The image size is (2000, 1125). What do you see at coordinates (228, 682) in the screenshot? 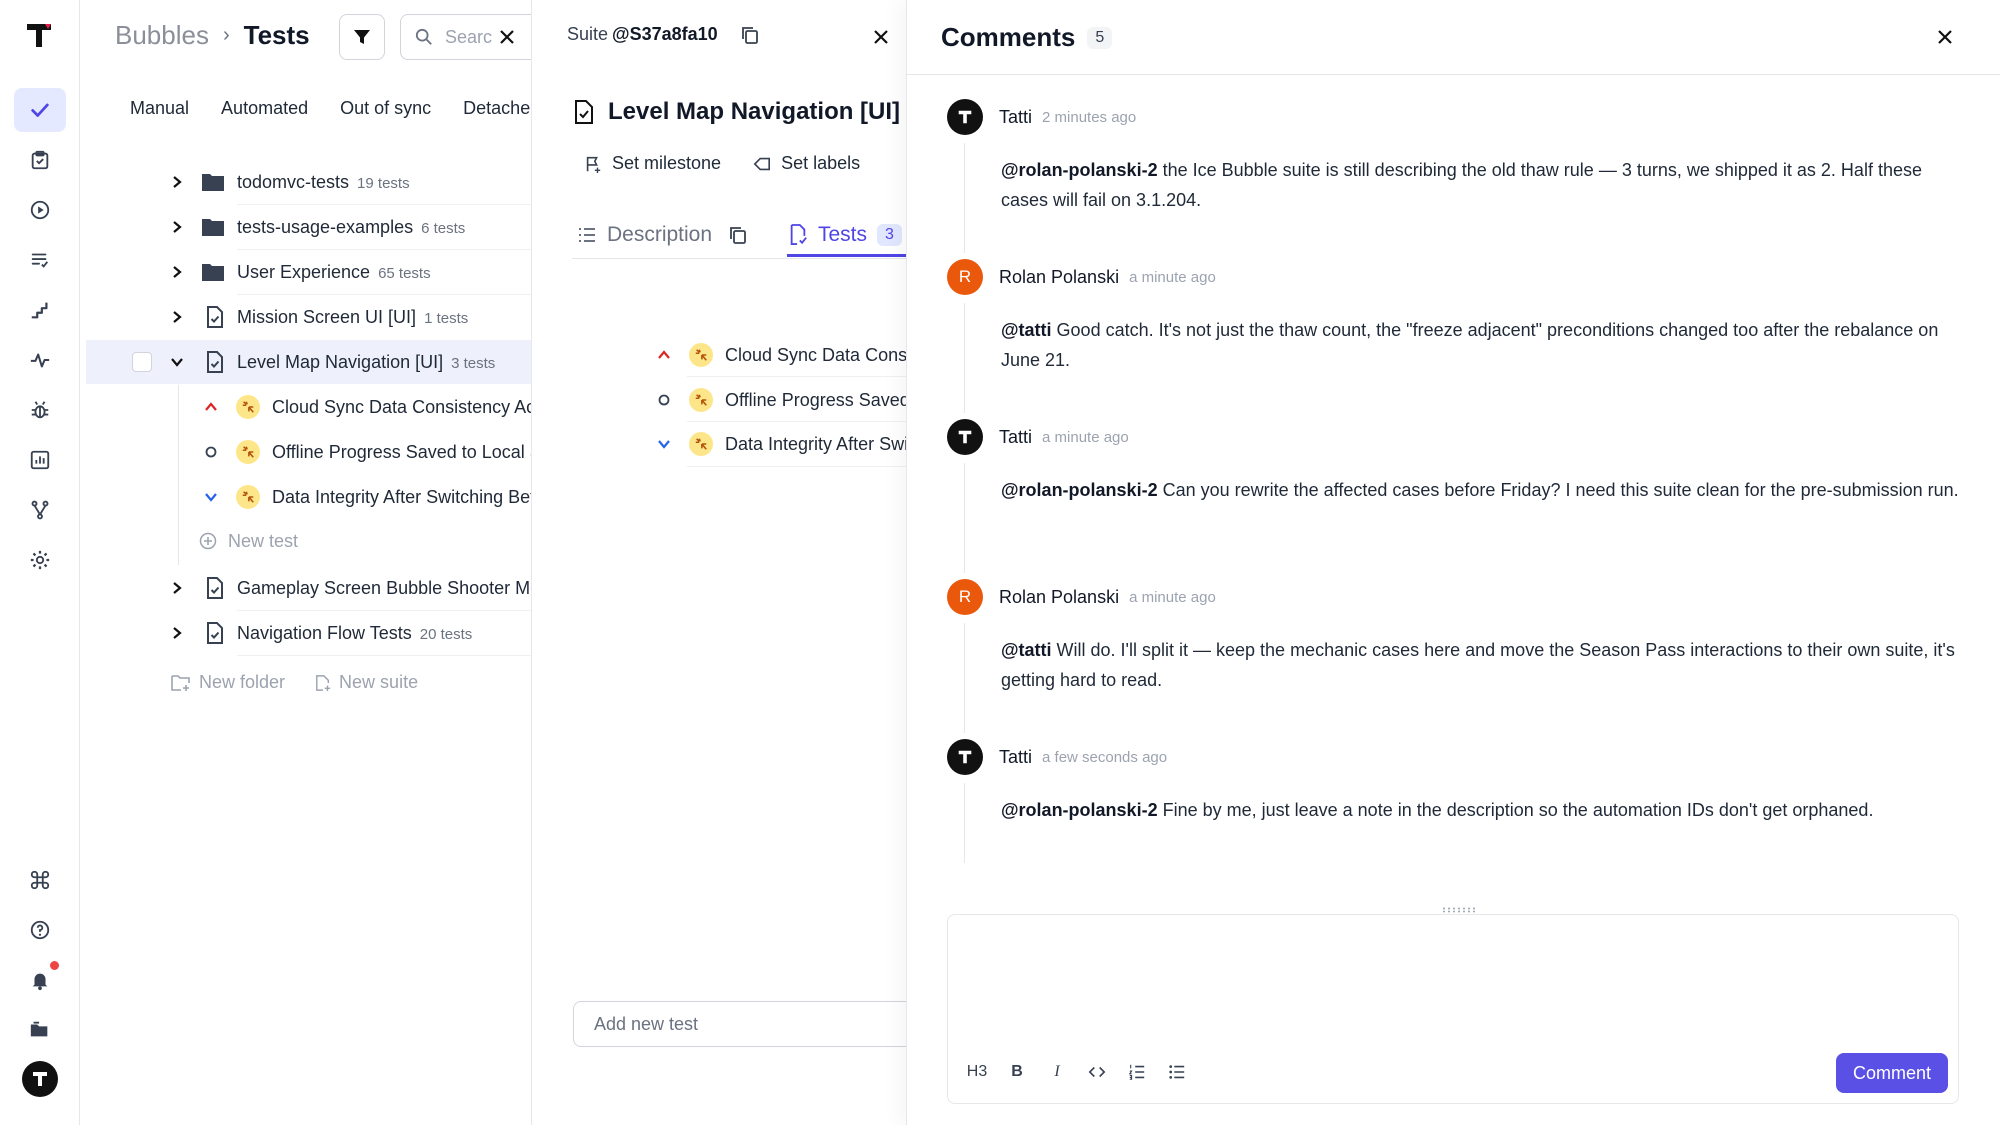
I see `new-folder-link: New folder` at bounding box center [228, 682].